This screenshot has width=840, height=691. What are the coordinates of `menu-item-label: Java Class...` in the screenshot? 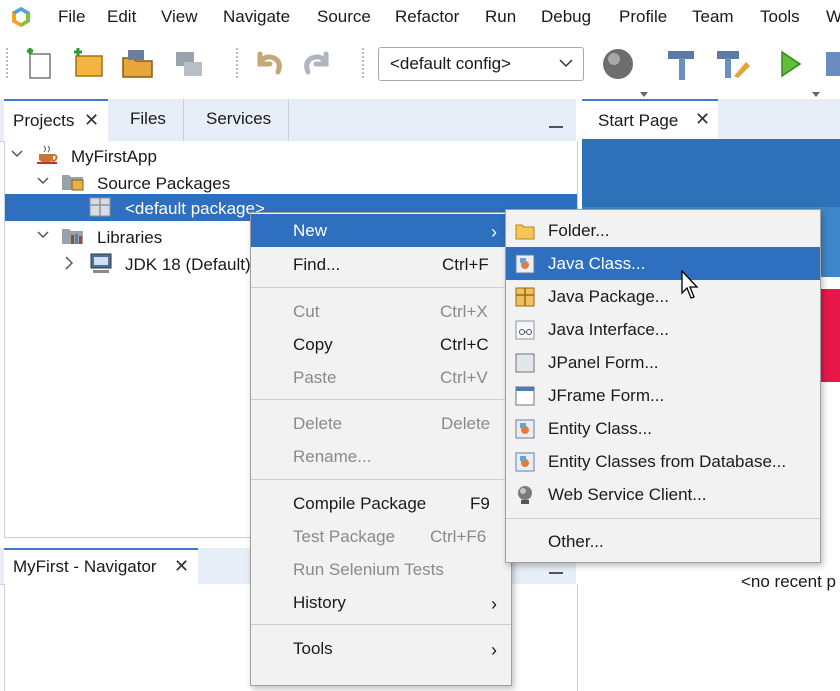 It's located at (597, 263).